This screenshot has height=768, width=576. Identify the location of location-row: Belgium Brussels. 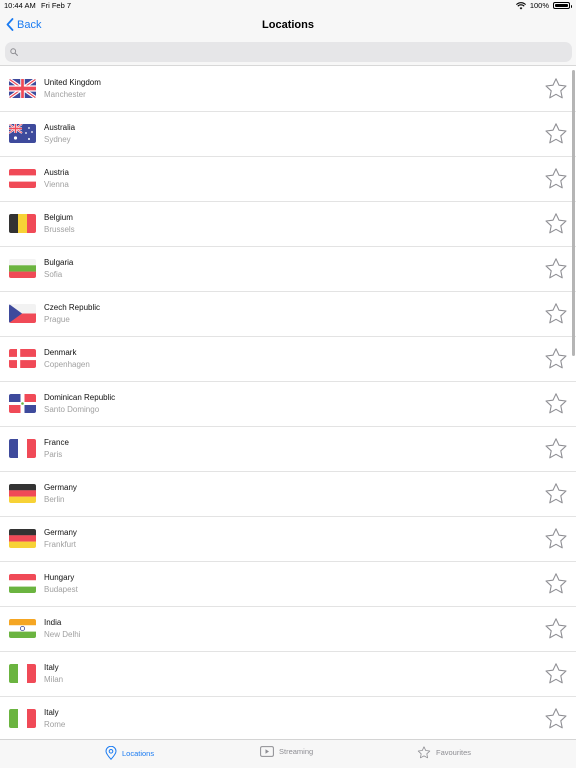
(288, 224).